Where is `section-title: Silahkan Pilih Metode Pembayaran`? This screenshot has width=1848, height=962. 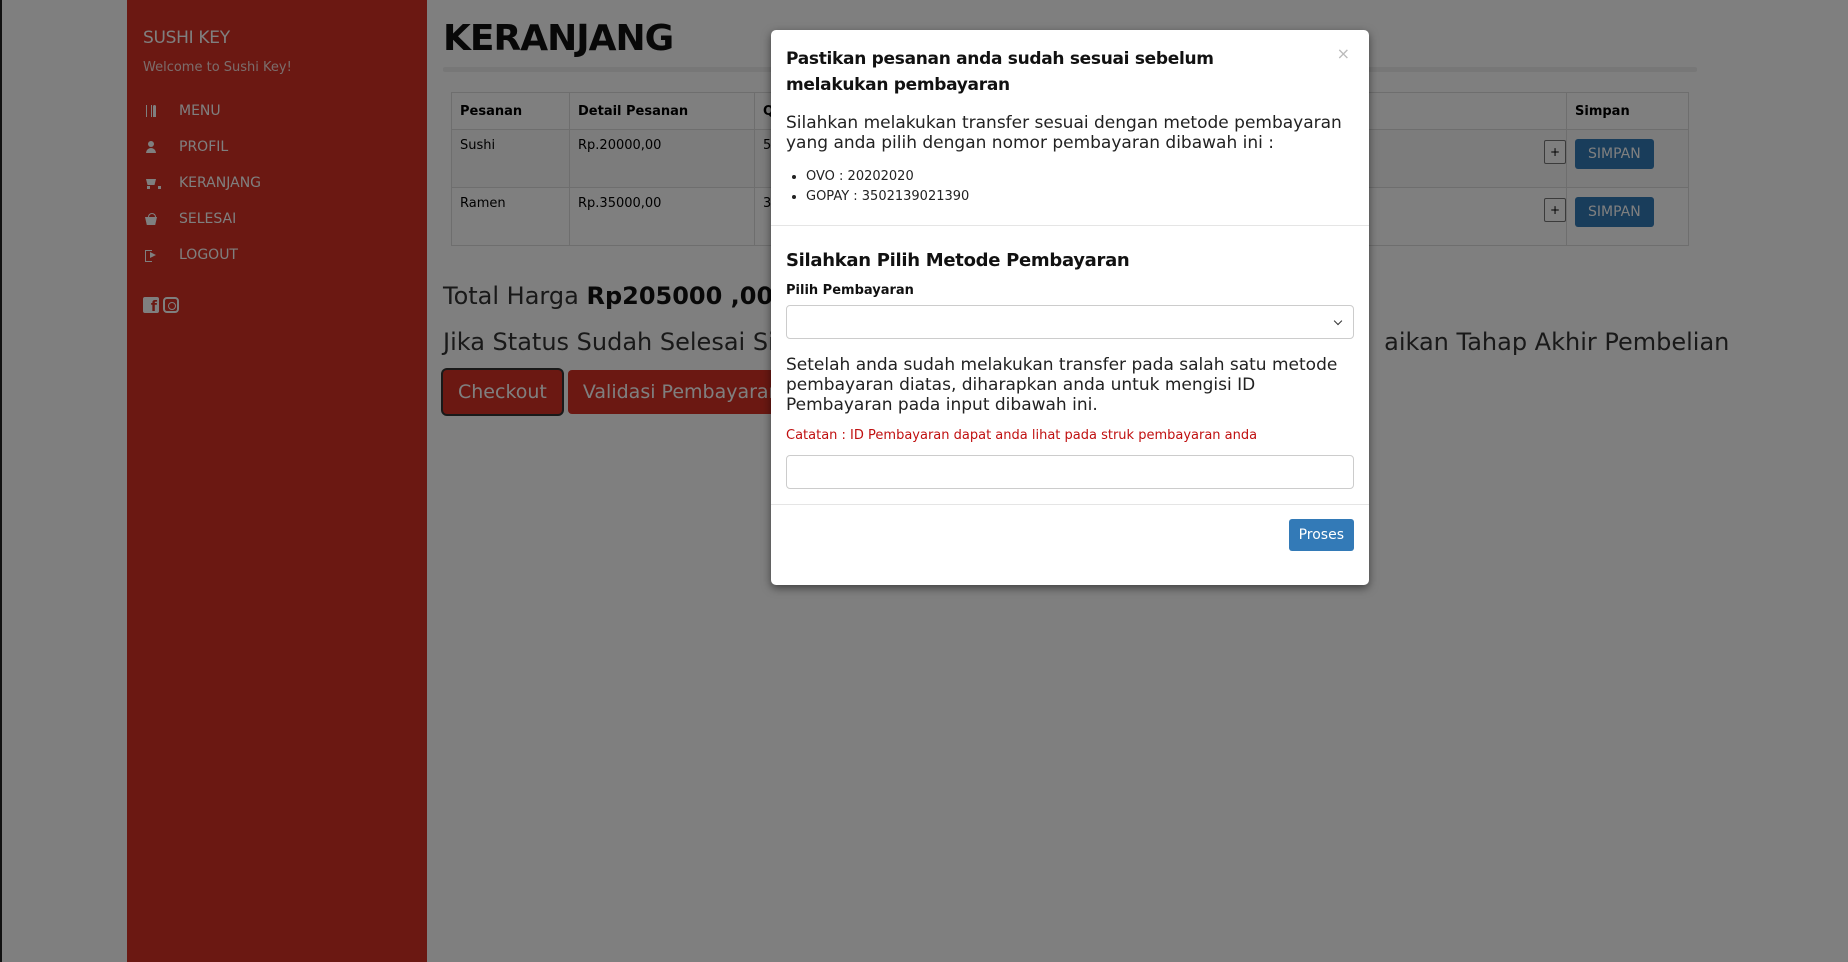
section-title: Silahkan Pilih Metode Pembayaran is located at coordinates (958, 260).